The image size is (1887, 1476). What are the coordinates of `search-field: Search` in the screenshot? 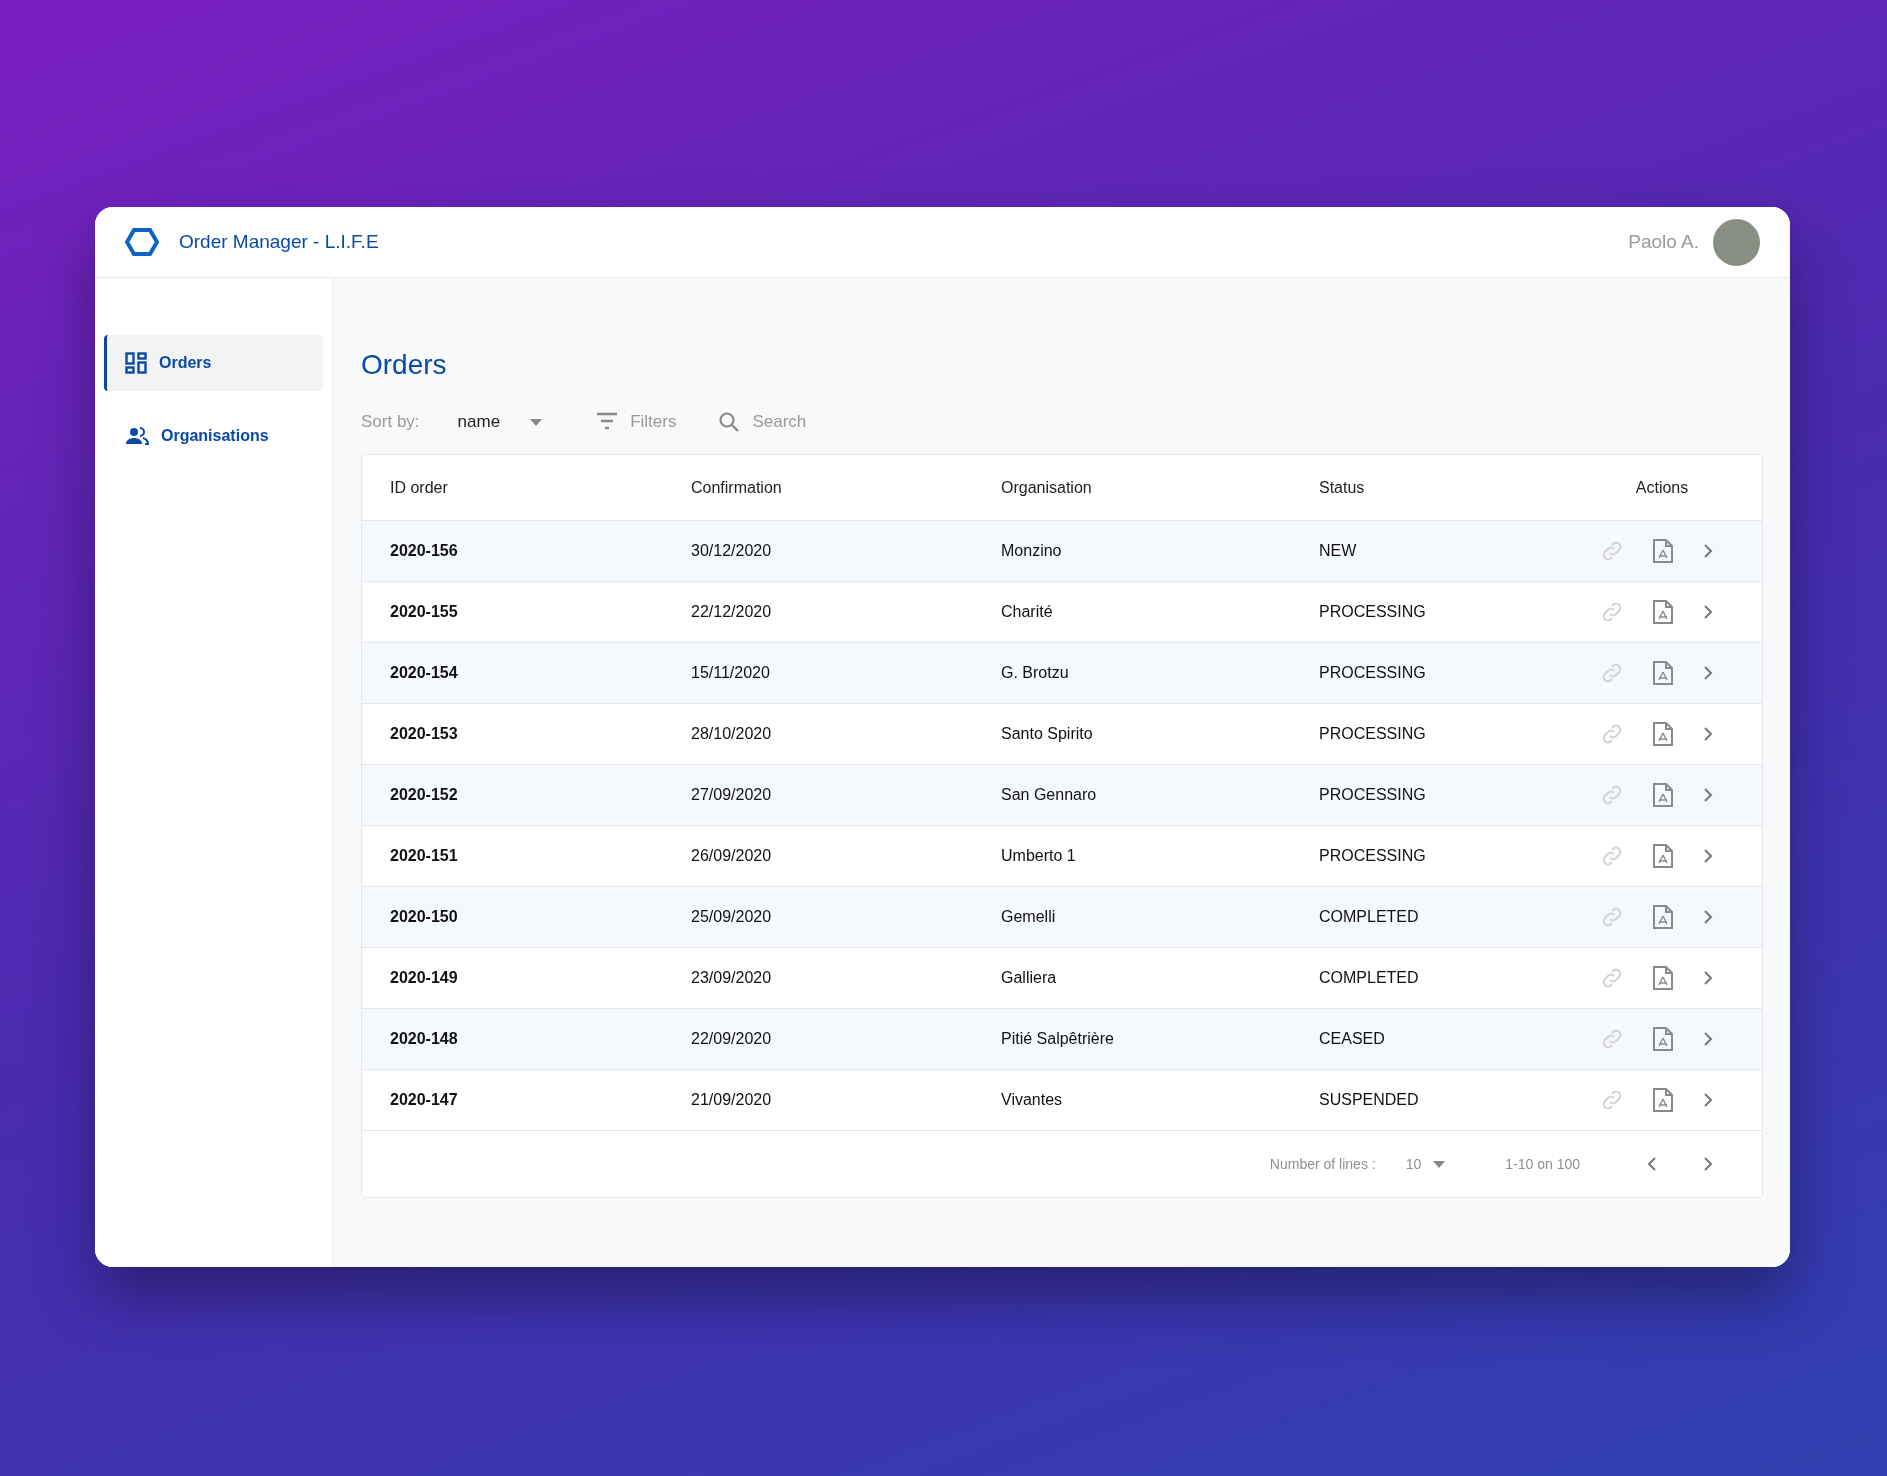 It's located at (852, 422).